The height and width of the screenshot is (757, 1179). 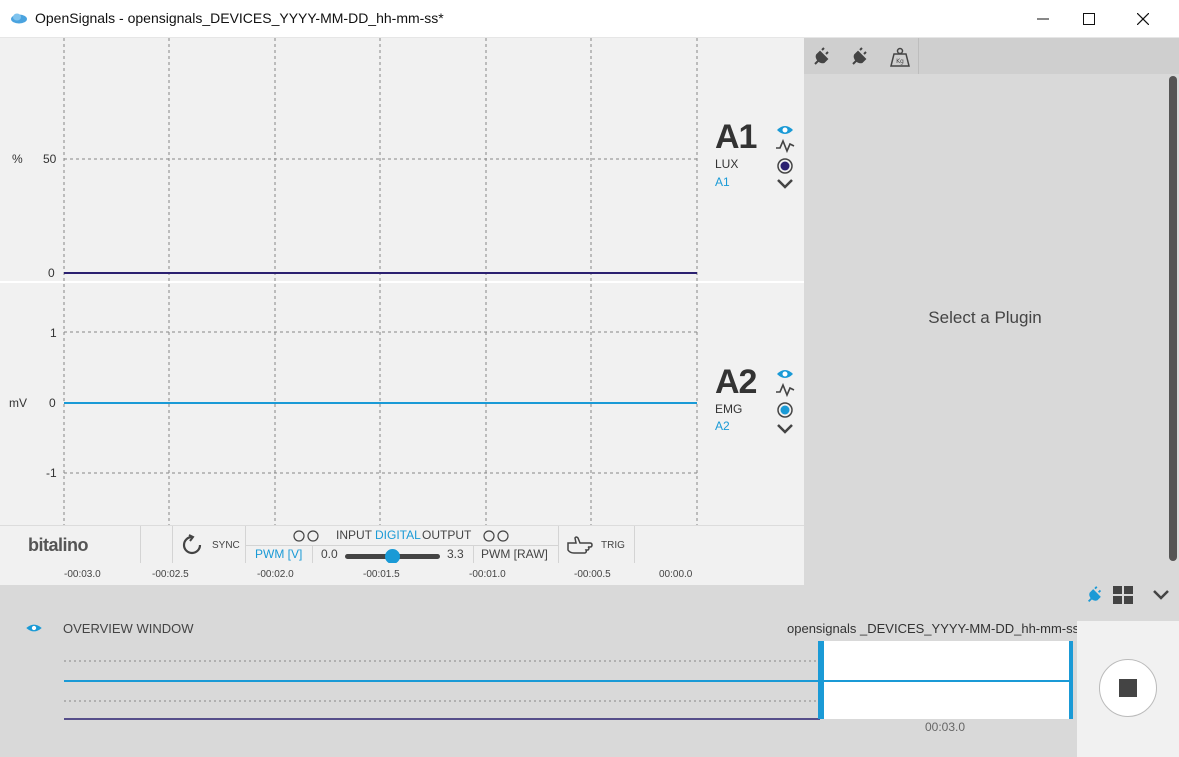 I want to click on channel-a2-name: A2, so click(x=736, y=382).